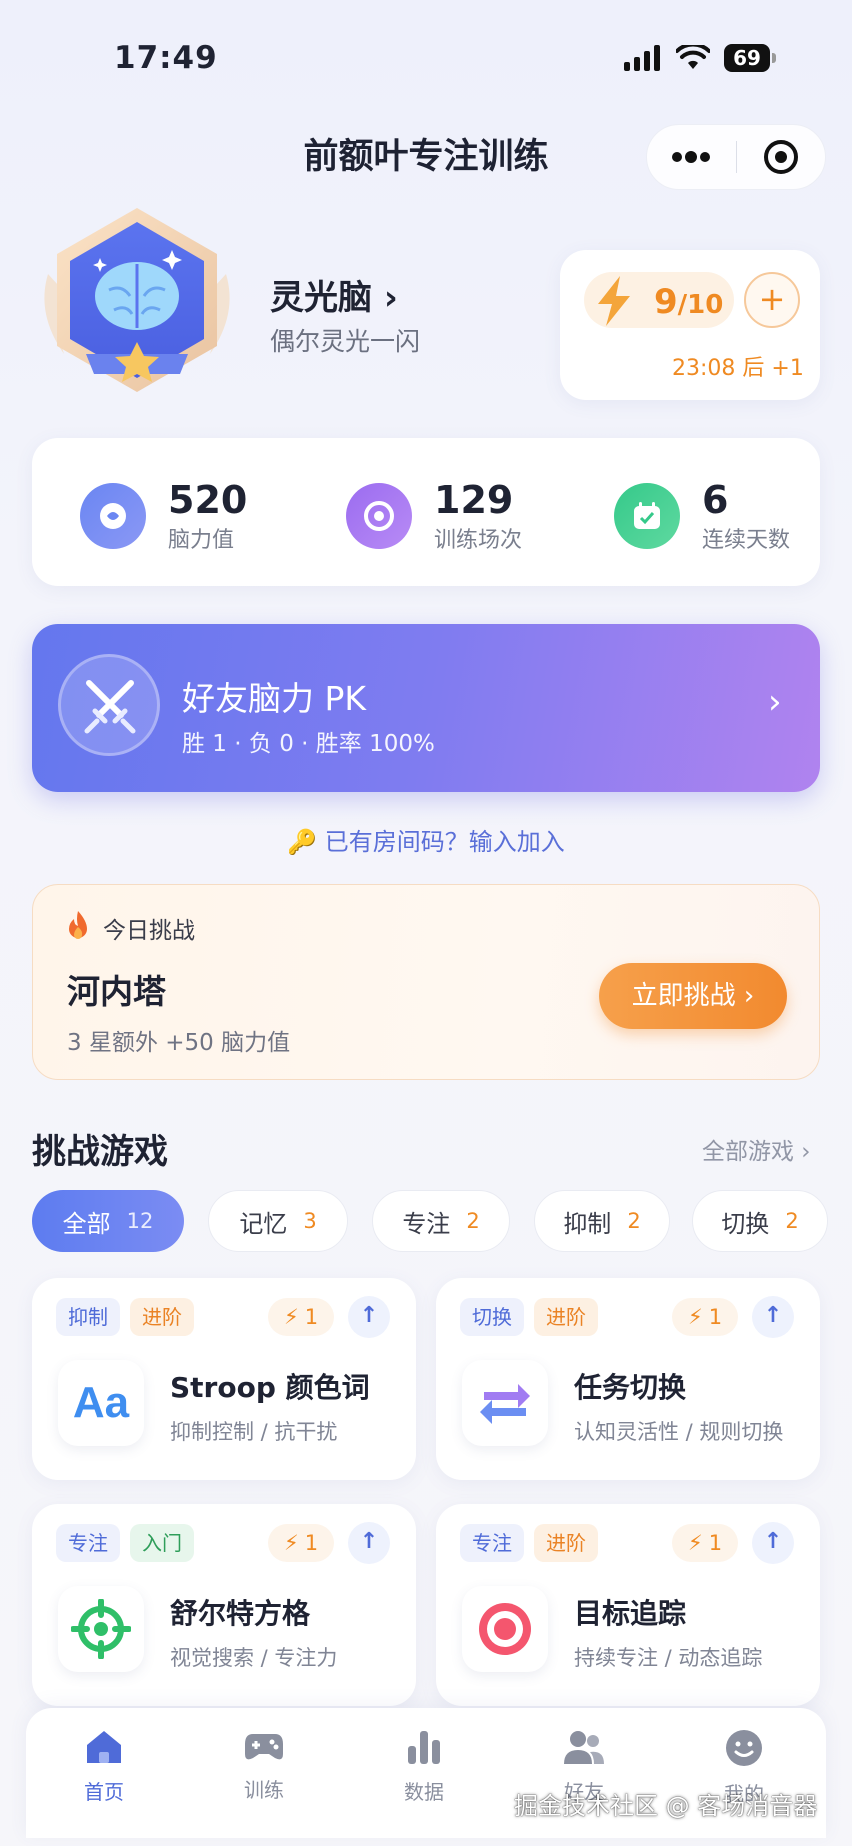  What do you see at coordinates (630, 1613) in the screenshot?
I see `game-name: 目标追踪` at bounding box center [630, 1613].